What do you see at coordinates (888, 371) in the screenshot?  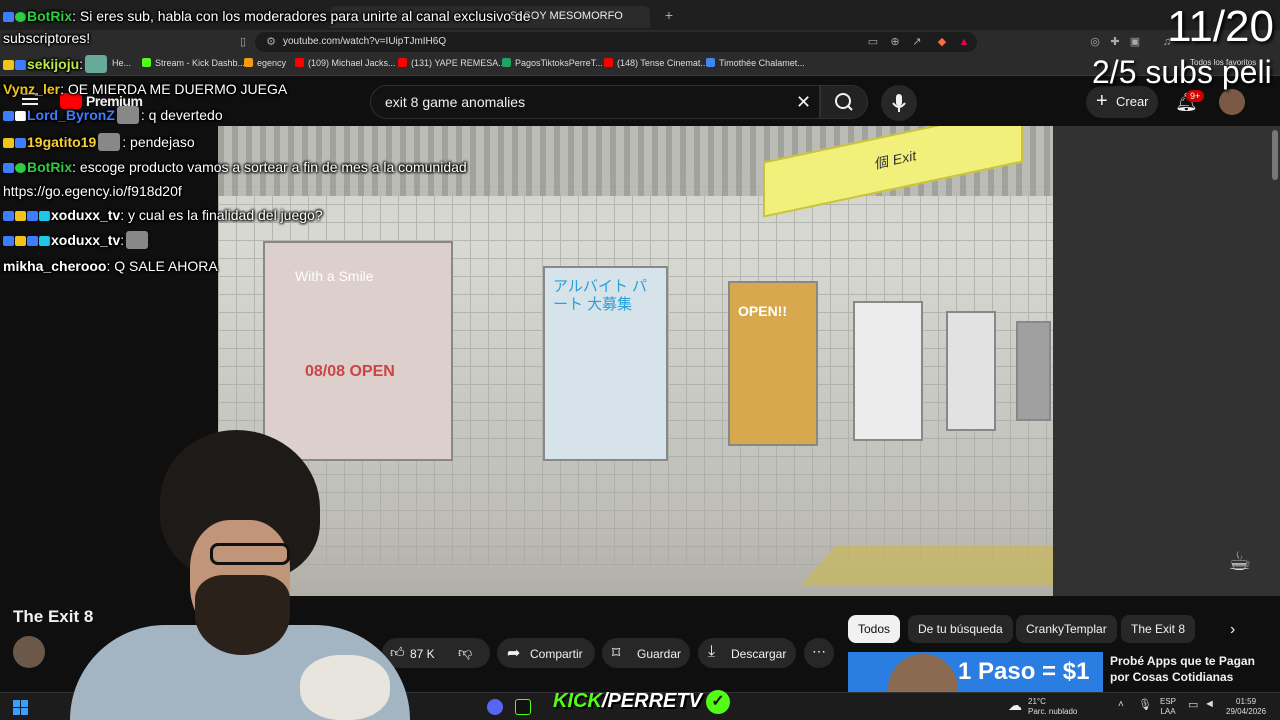 I see `poster-generic` at bounding box center [888, 371].